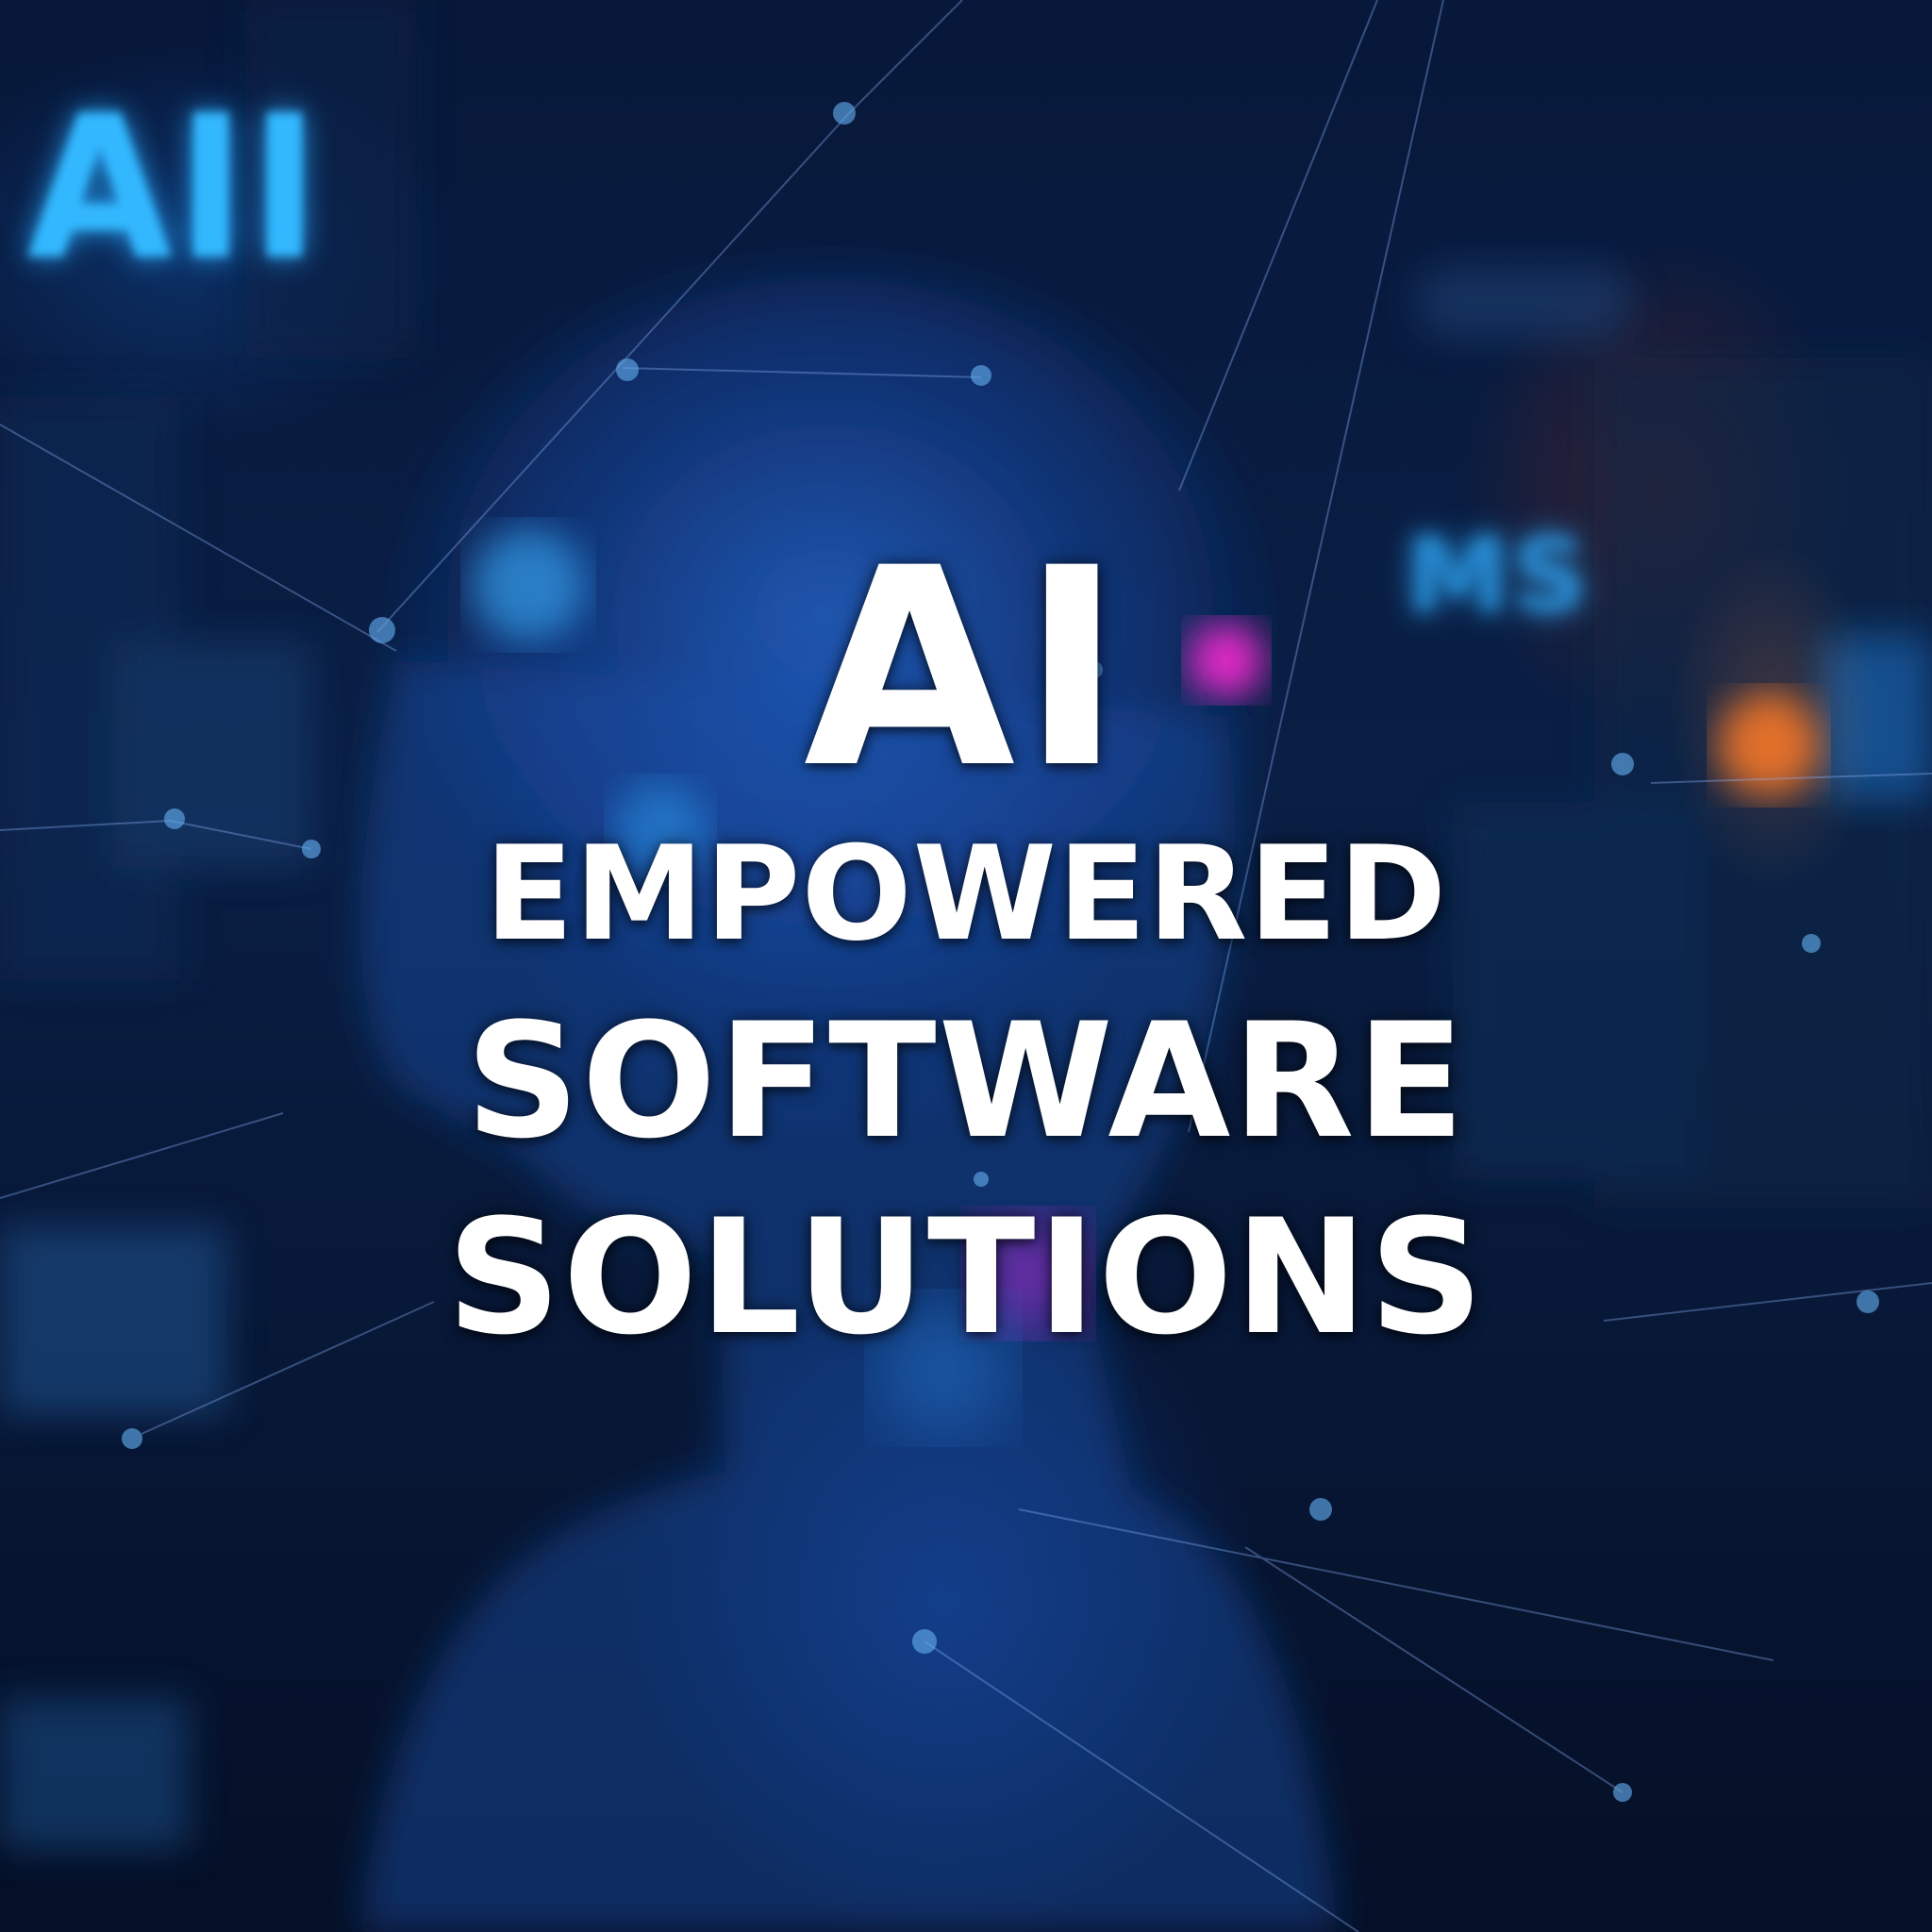 This screenshot has width=1932, height=1932. Describe the element at coordinates (966, 669) in the screenshot. I see `headline-line-ai: AI` at that location.